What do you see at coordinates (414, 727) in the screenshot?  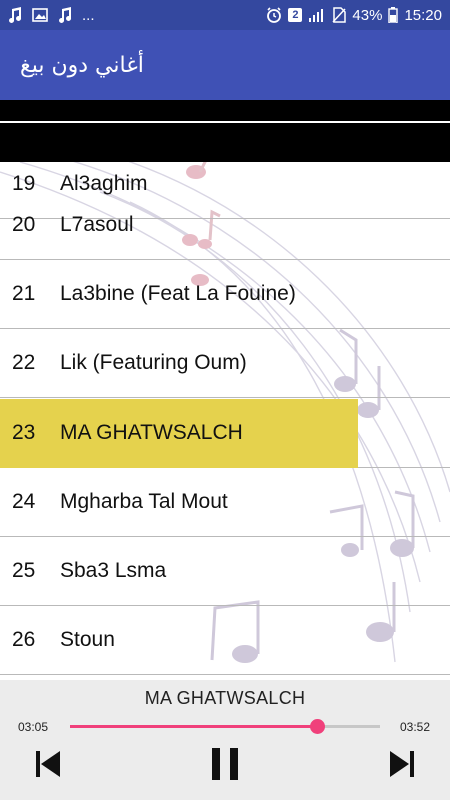 I see `total-duration: 03:52` at bounding box center [414, 727].